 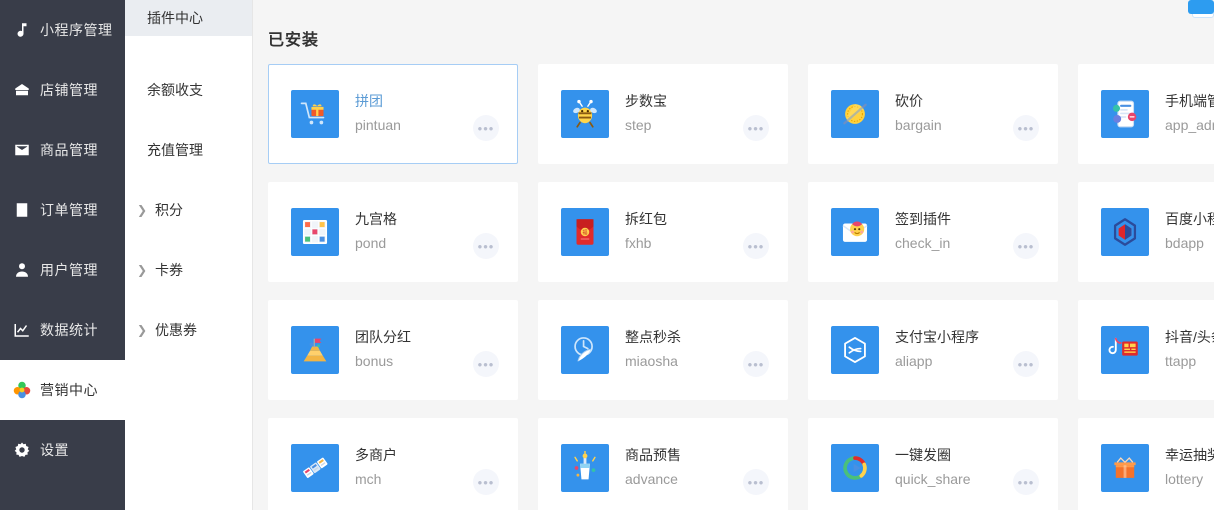 What do you see at coordinates (914, 361) in the screenshot?
I see `plugin-code: aliapp` at bounding box center [914, 361].